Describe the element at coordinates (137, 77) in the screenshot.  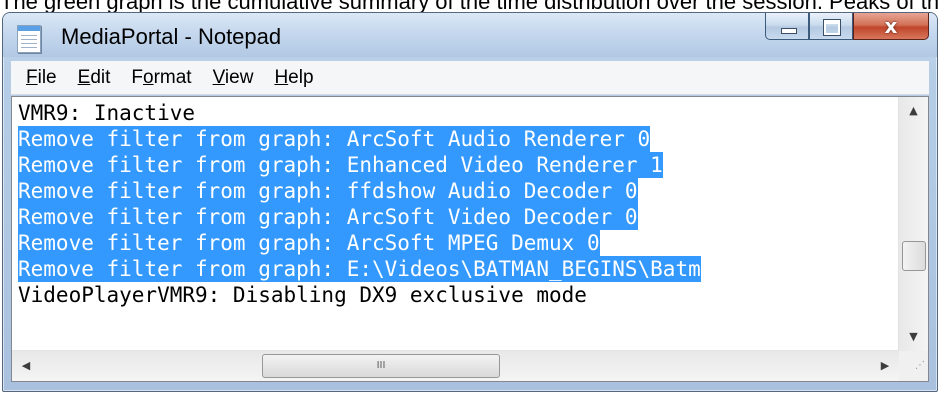
I see `menu-label-part: F` at that location.